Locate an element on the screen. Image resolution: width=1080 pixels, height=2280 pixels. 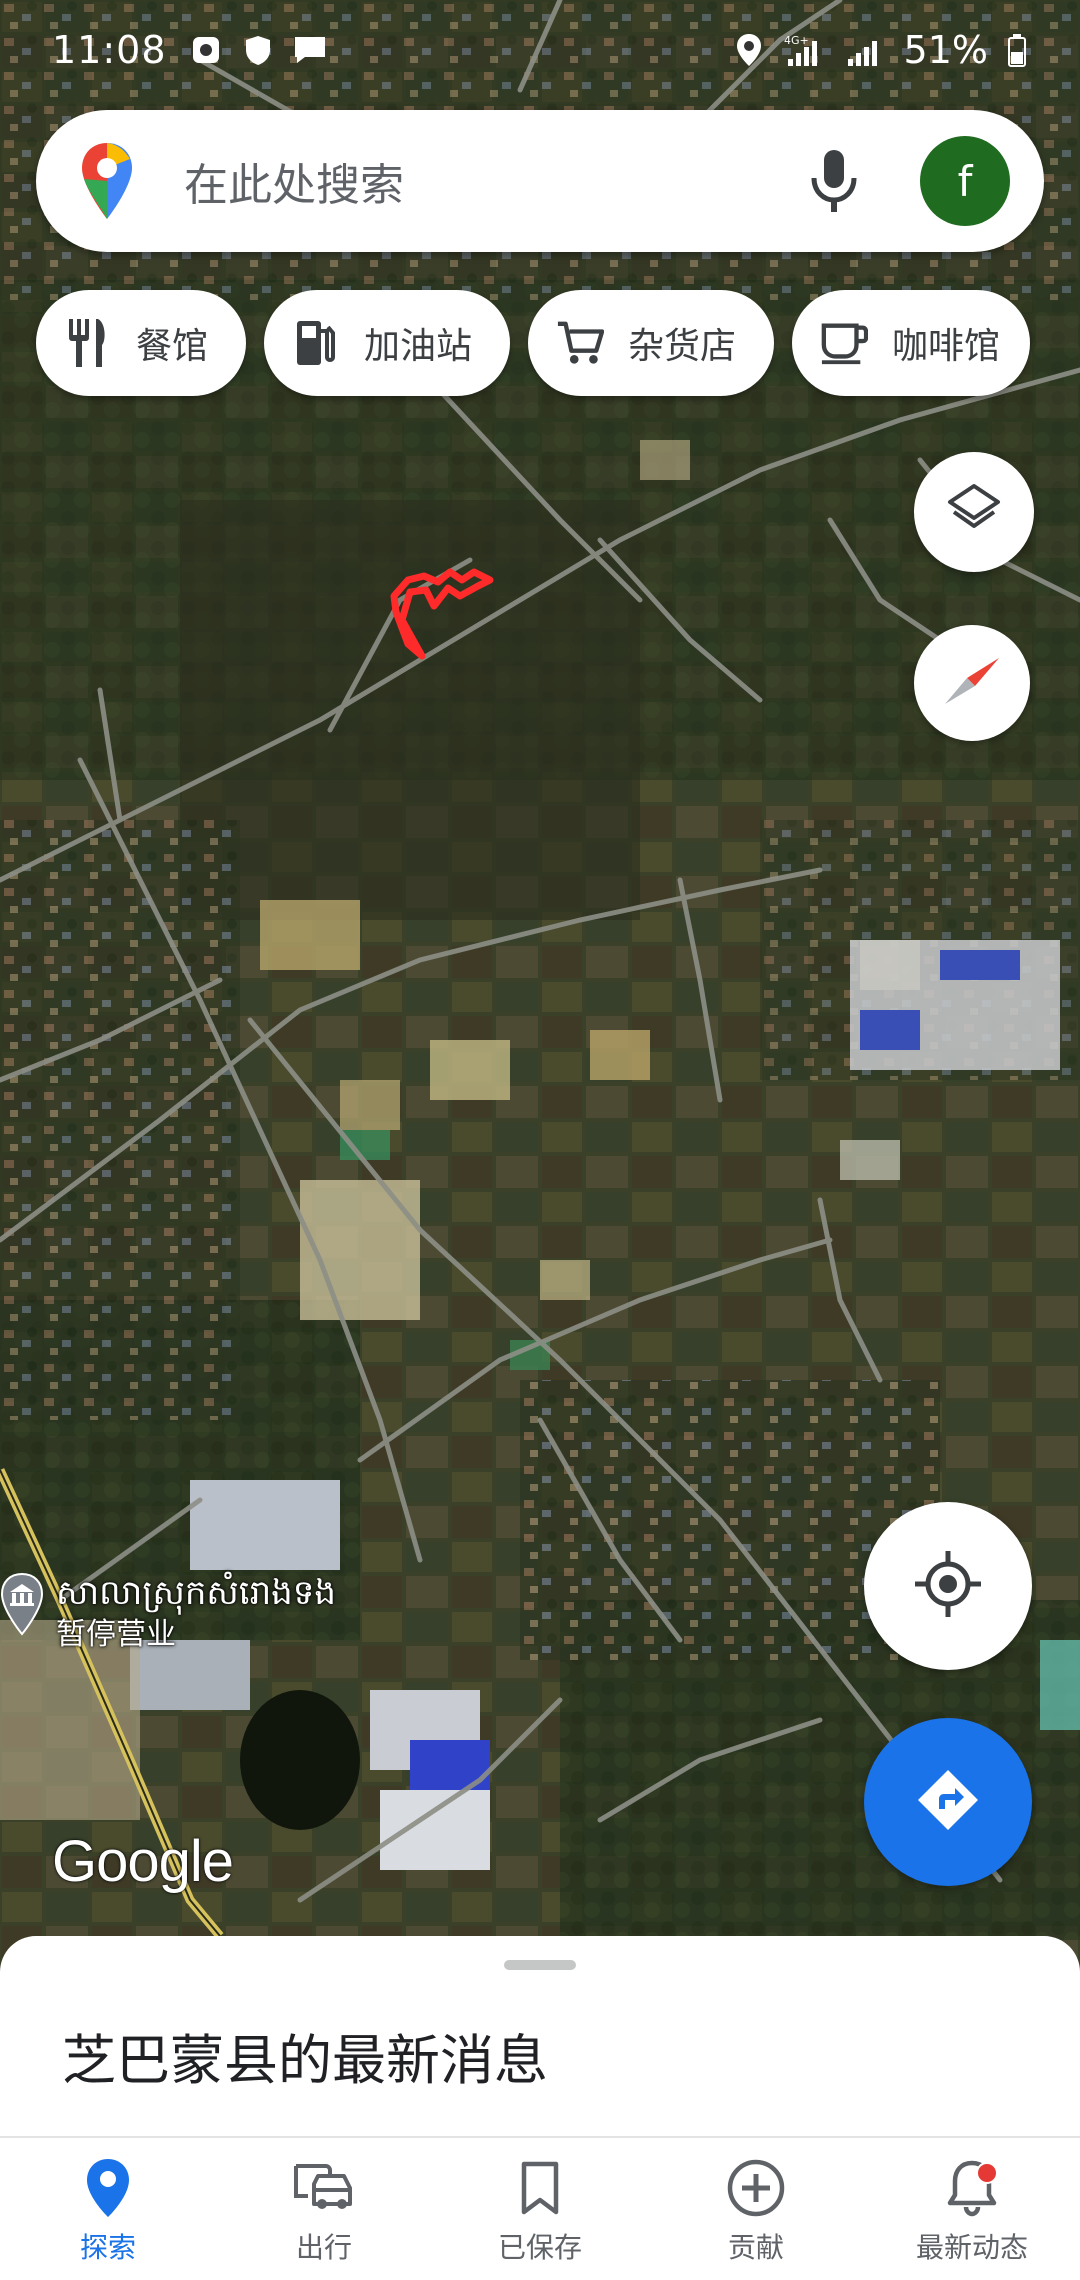
chip-label: 咖啡馆 is located at coordinates (946, 346).